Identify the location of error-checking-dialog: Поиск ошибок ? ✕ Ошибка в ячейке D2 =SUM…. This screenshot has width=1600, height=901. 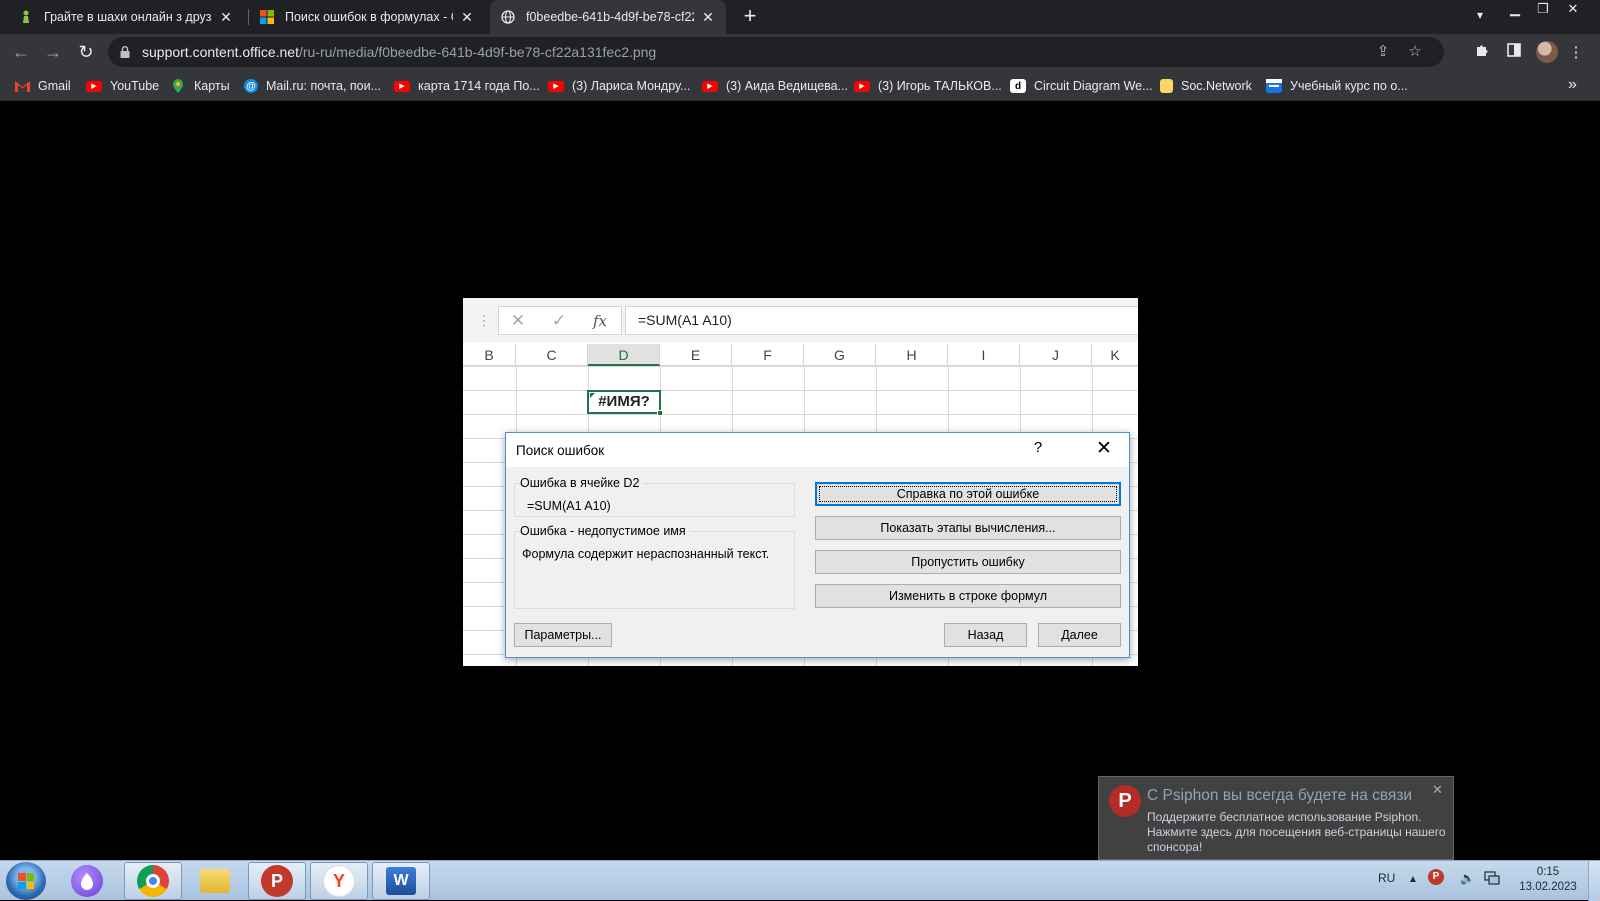
(817, 545).